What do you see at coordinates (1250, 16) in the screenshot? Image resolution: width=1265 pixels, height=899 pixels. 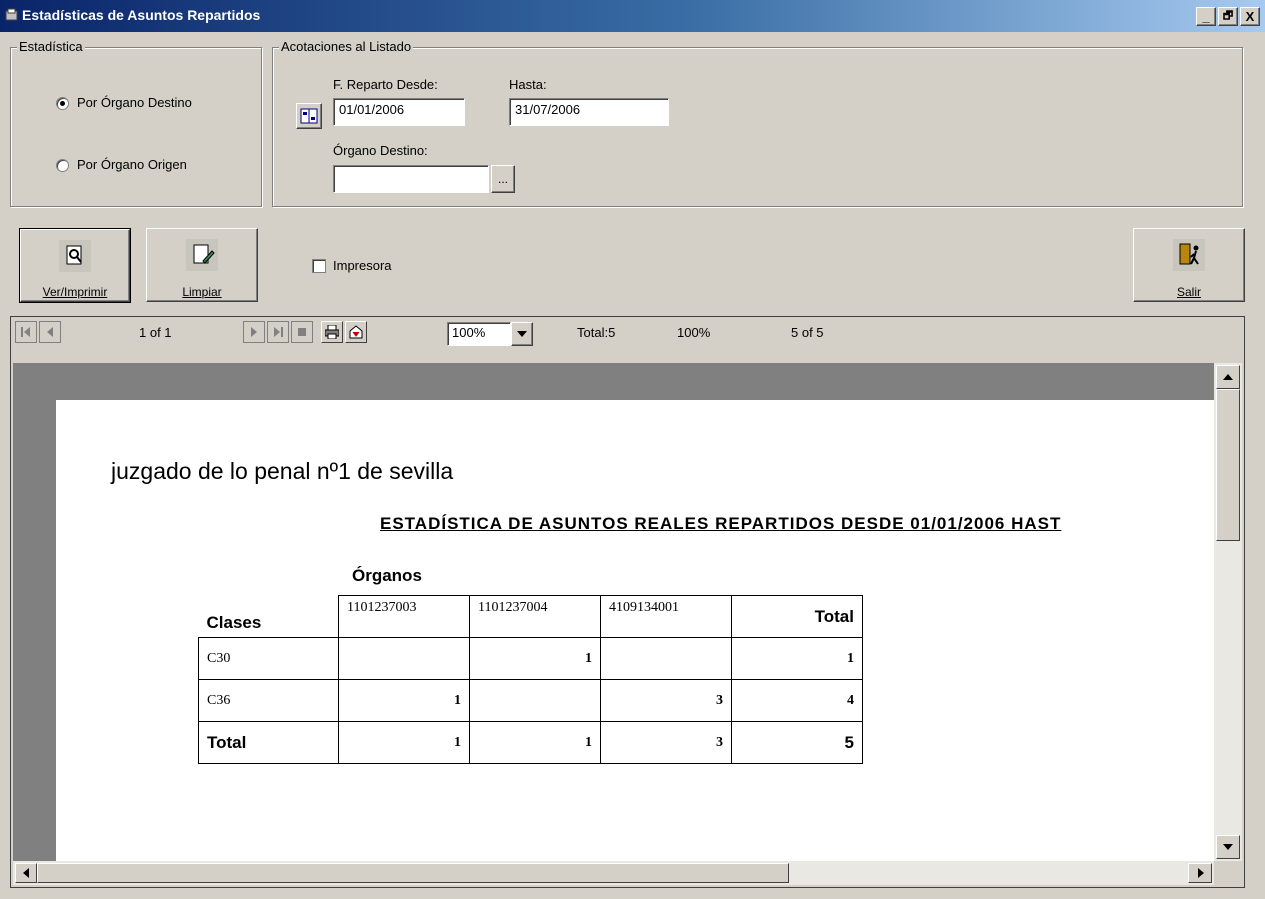 I see `close-button: X` at bounding box center [1250, 16].